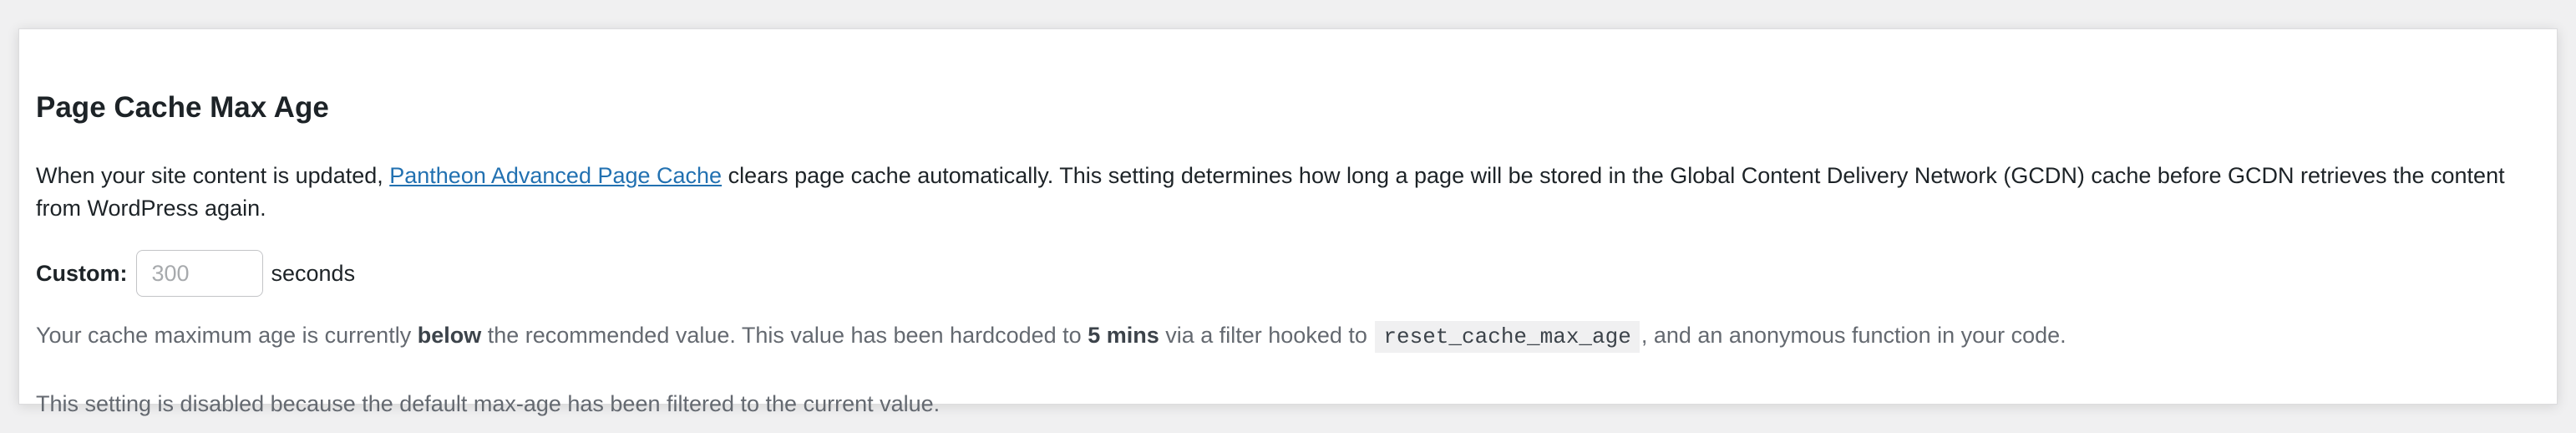 This screenshot has width=2576, height=433. I want to click on custom-max-age-row: Custom: seconds, so click(195, 273).